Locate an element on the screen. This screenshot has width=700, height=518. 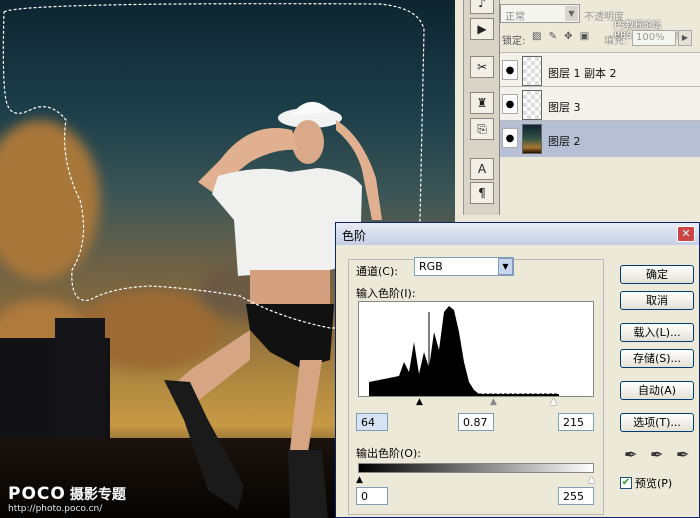
histogram is located at coordinates (476, 349).